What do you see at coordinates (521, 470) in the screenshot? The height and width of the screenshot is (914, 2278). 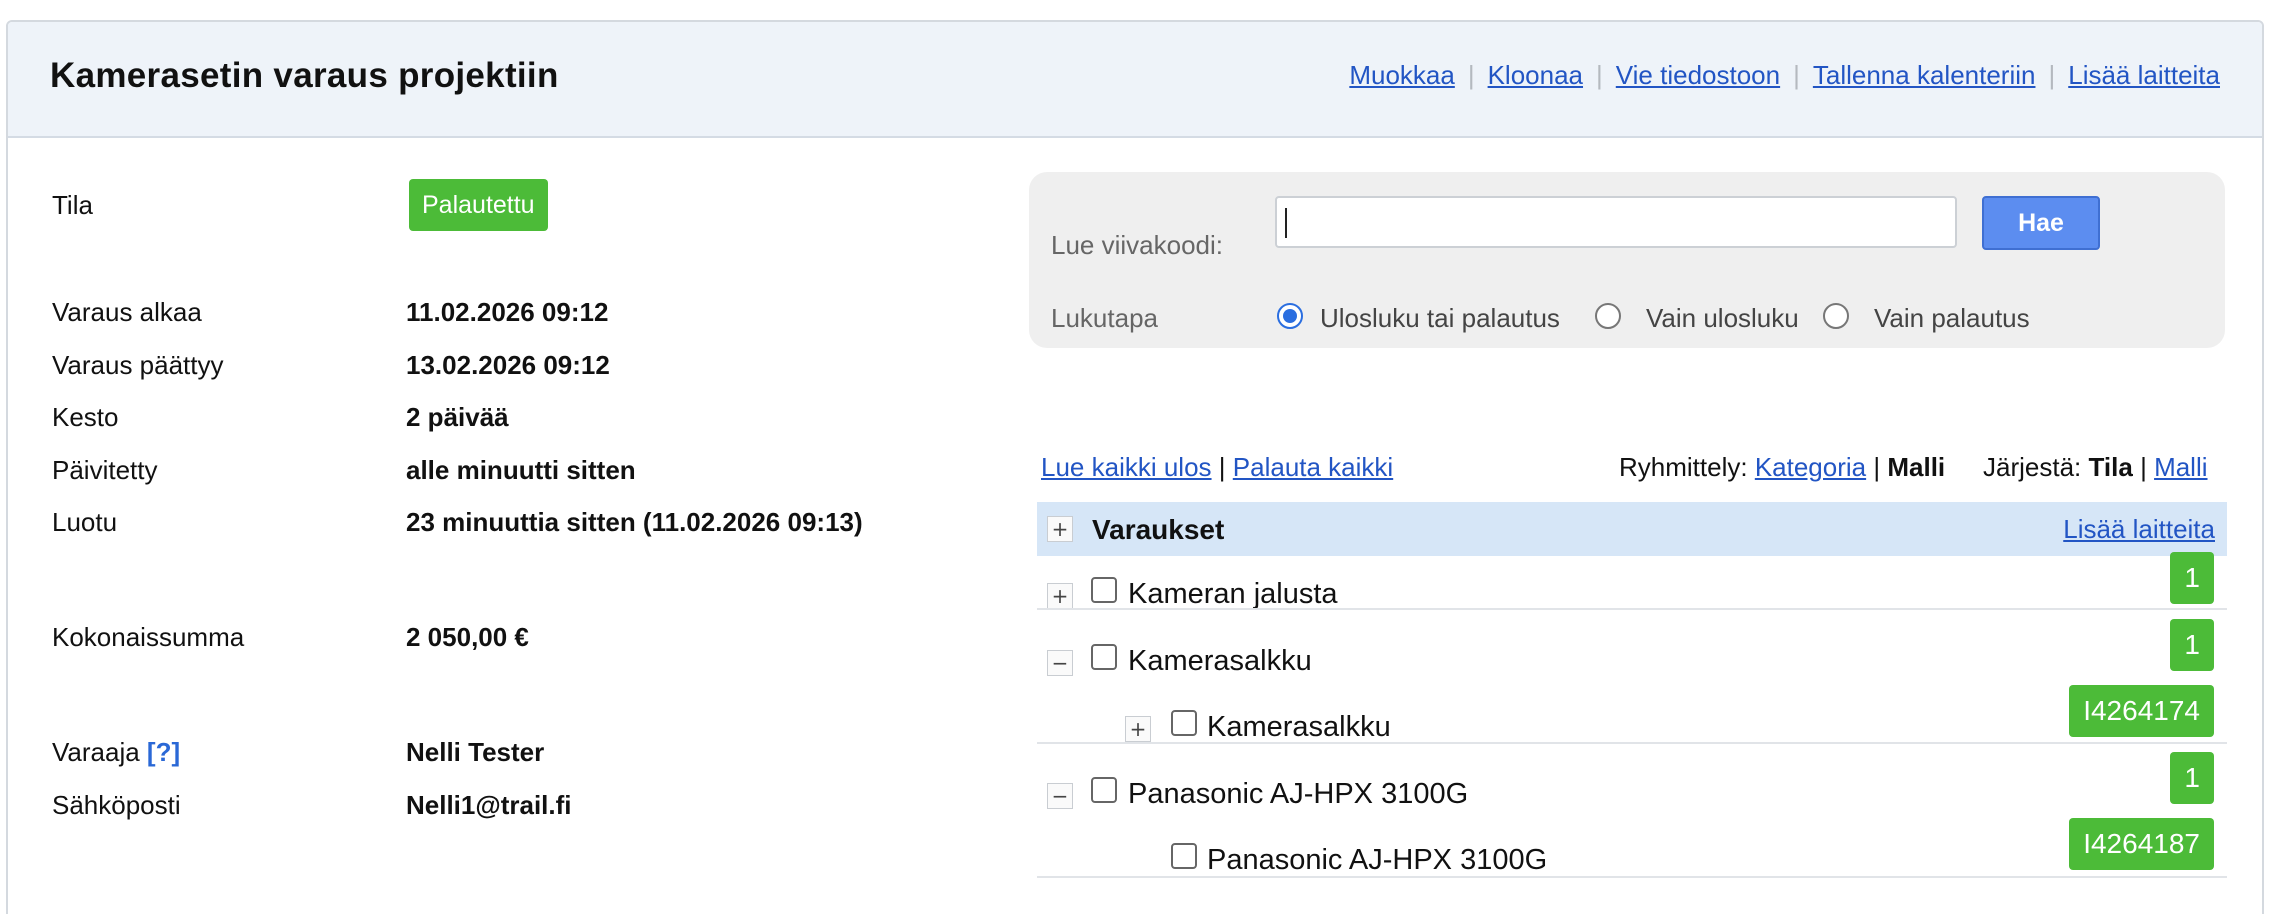 I see `updated-value: alle minuutti sitten` at bounding box center [521, 470].